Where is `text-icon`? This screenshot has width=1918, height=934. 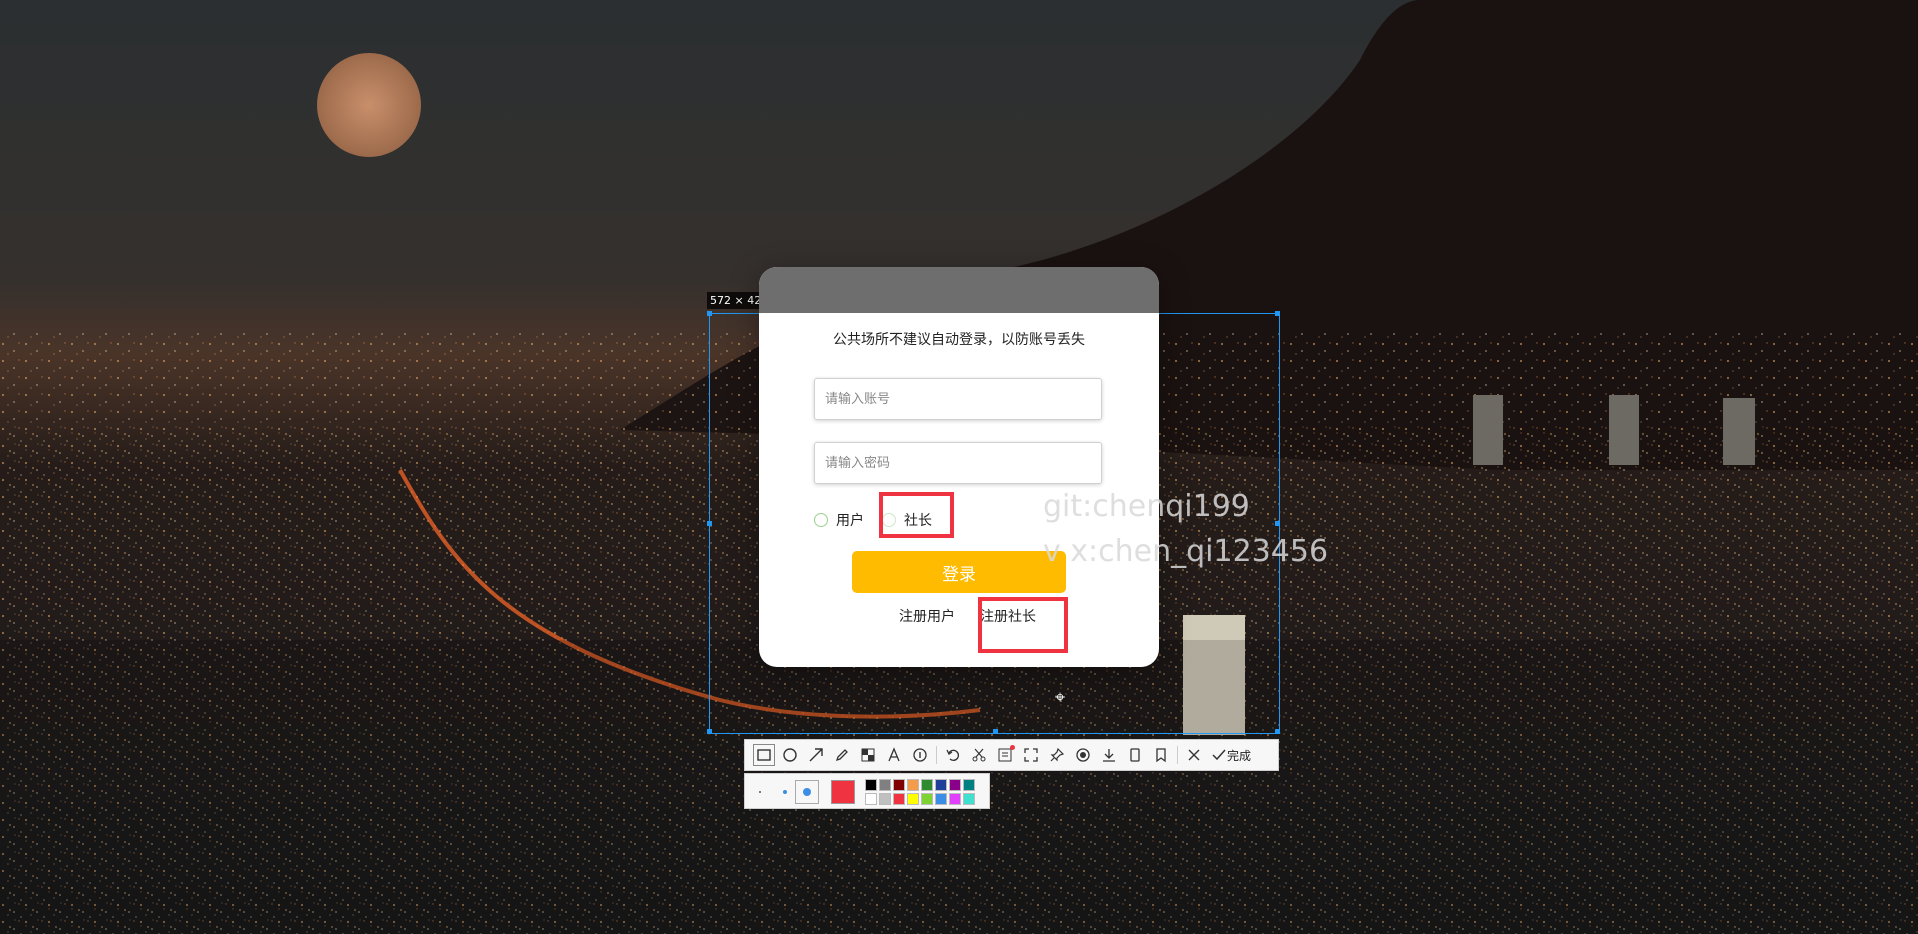
text-icon is located at coordinates (894, 755).